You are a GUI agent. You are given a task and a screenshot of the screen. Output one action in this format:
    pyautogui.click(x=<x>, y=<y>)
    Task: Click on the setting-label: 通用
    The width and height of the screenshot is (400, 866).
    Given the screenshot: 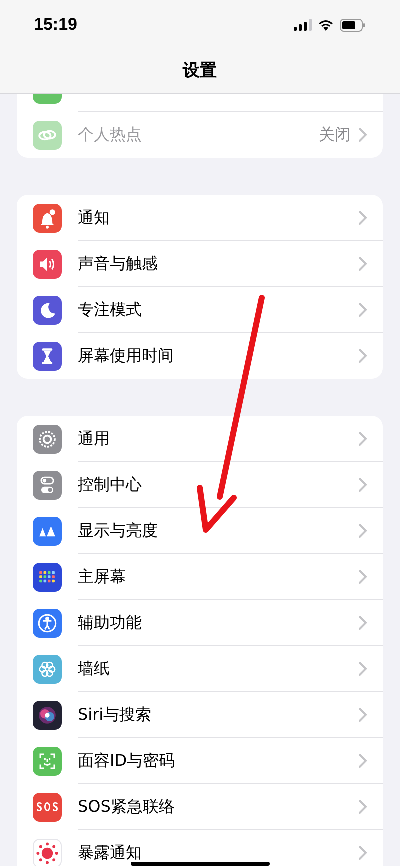 What is the action you would take?
    pyautogui.click(x=94, y=438)
    